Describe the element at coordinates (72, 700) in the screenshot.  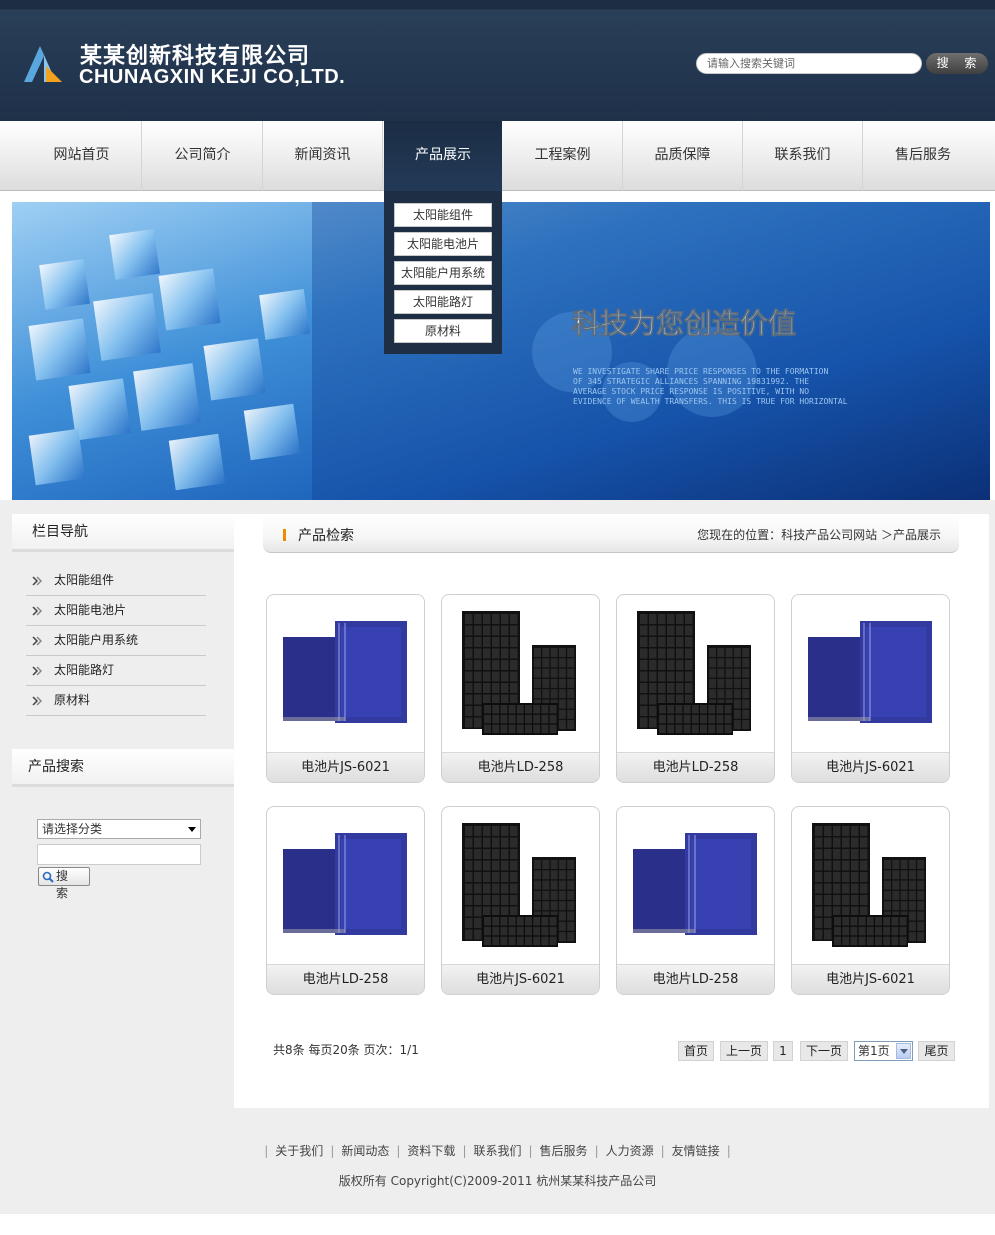
I see `sidebar-link-label: 原材料` at that location.